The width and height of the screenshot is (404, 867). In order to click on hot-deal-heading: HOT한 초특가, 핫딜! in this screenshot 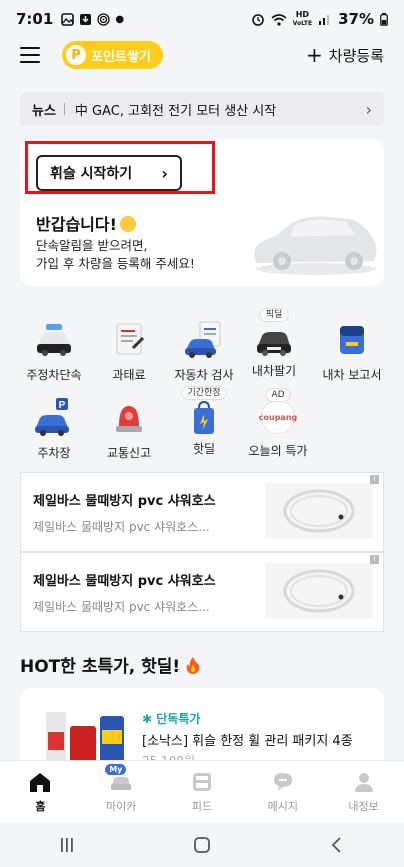, I will do `click(110, 664)`.